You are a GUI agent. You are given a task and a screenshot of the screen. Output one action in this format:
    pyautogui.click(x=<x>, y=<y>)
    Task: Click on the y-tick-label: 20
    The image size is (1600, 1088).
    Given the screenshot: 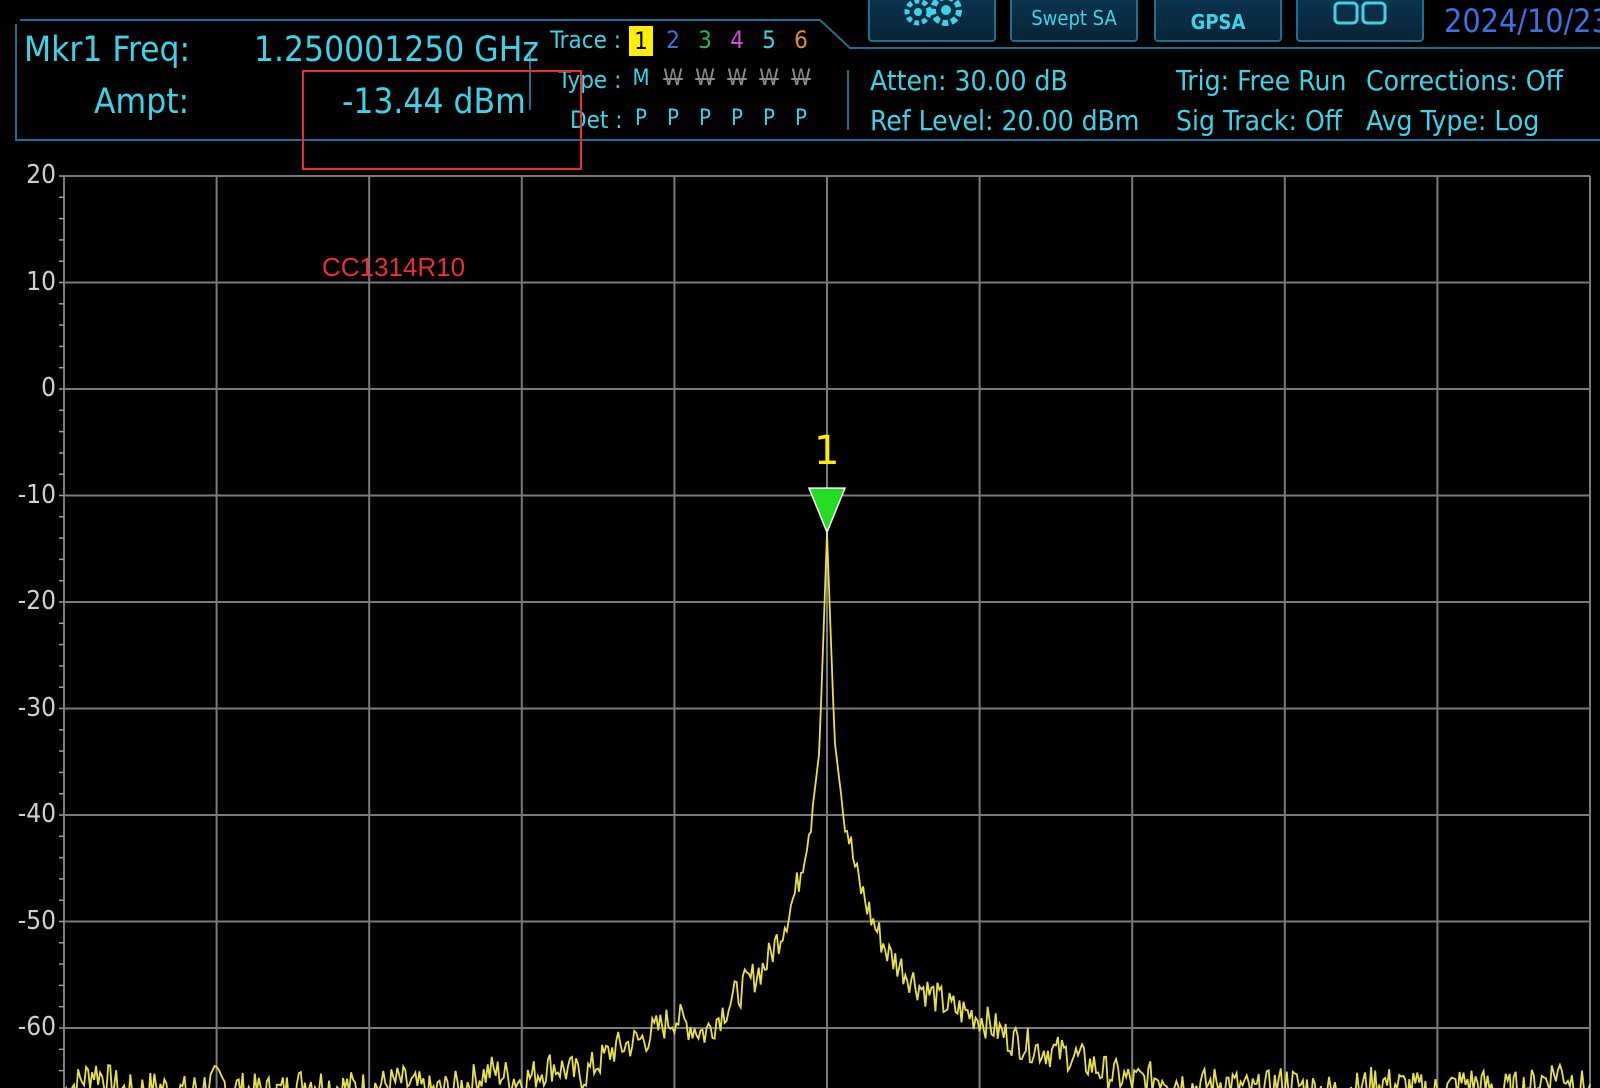 What is the action you would take?
    pyautogui.click(x=41, y=175)
    